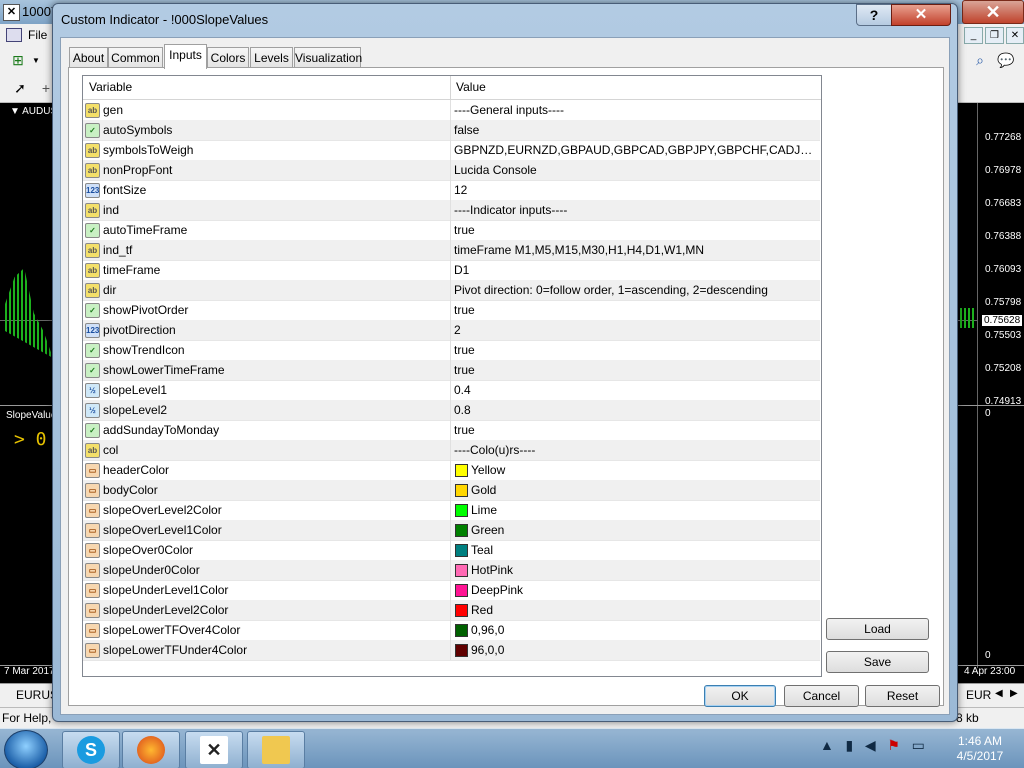 The height and width of the screenshot is (768, 1024). What do you see at coordinates (451, 630) in the screenshot?
I see `table-row: ▭ slopeLowerTFOver4Color 0,96,0` at bounding box center [451, 630].